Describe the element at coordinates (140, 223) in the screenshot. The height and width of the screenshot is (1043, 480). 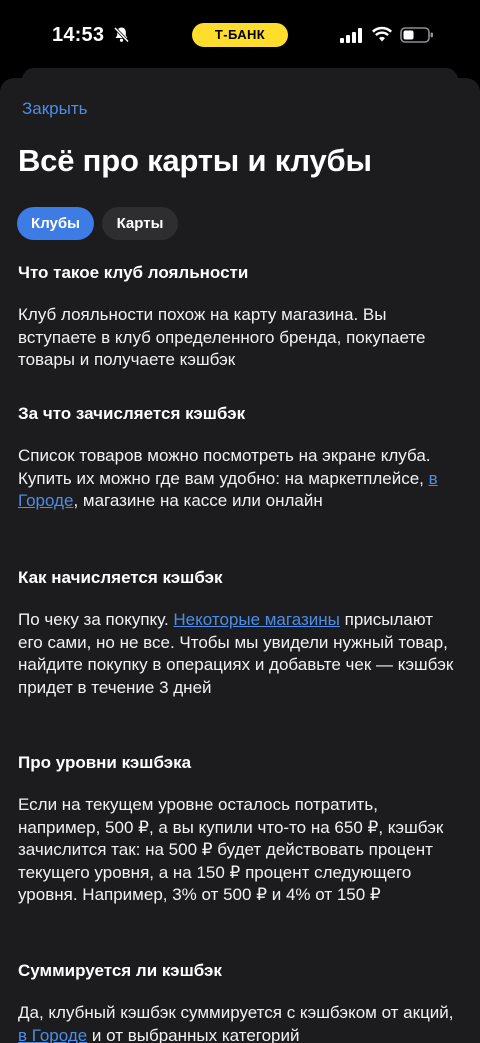
I see `tab-cards: Карты` at that location.